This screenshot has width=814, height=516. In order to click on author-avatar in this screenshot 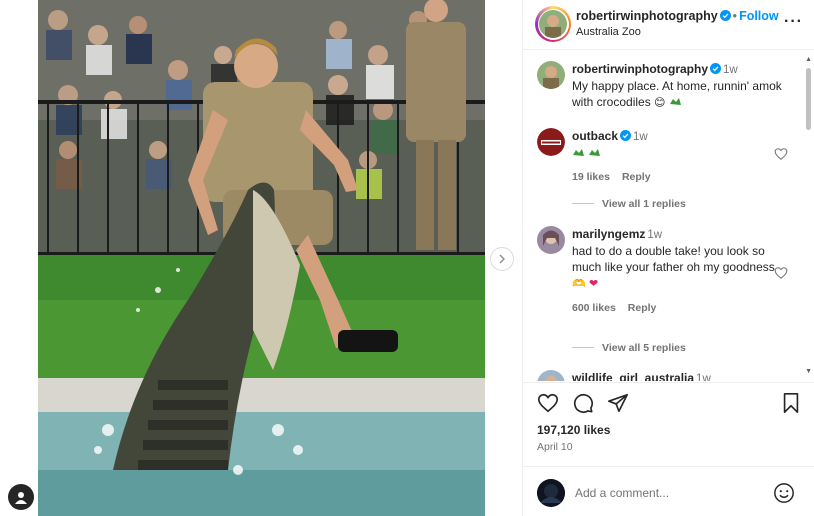, I will do `click(553, 24)`.